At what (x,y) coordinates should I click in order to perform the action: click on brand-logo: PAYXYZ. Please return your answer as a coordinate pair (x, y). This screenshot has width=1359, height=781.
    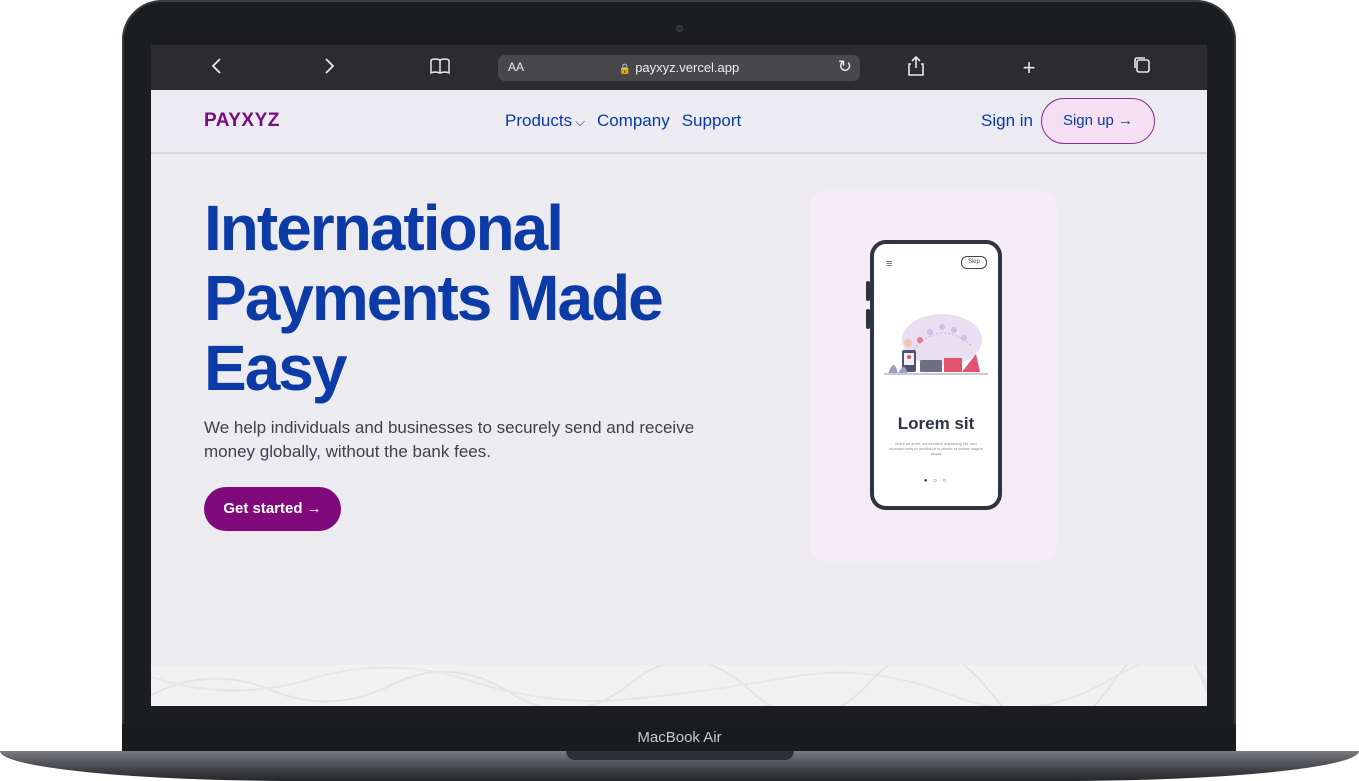
    Looking at the image, I should click on (242, 121).